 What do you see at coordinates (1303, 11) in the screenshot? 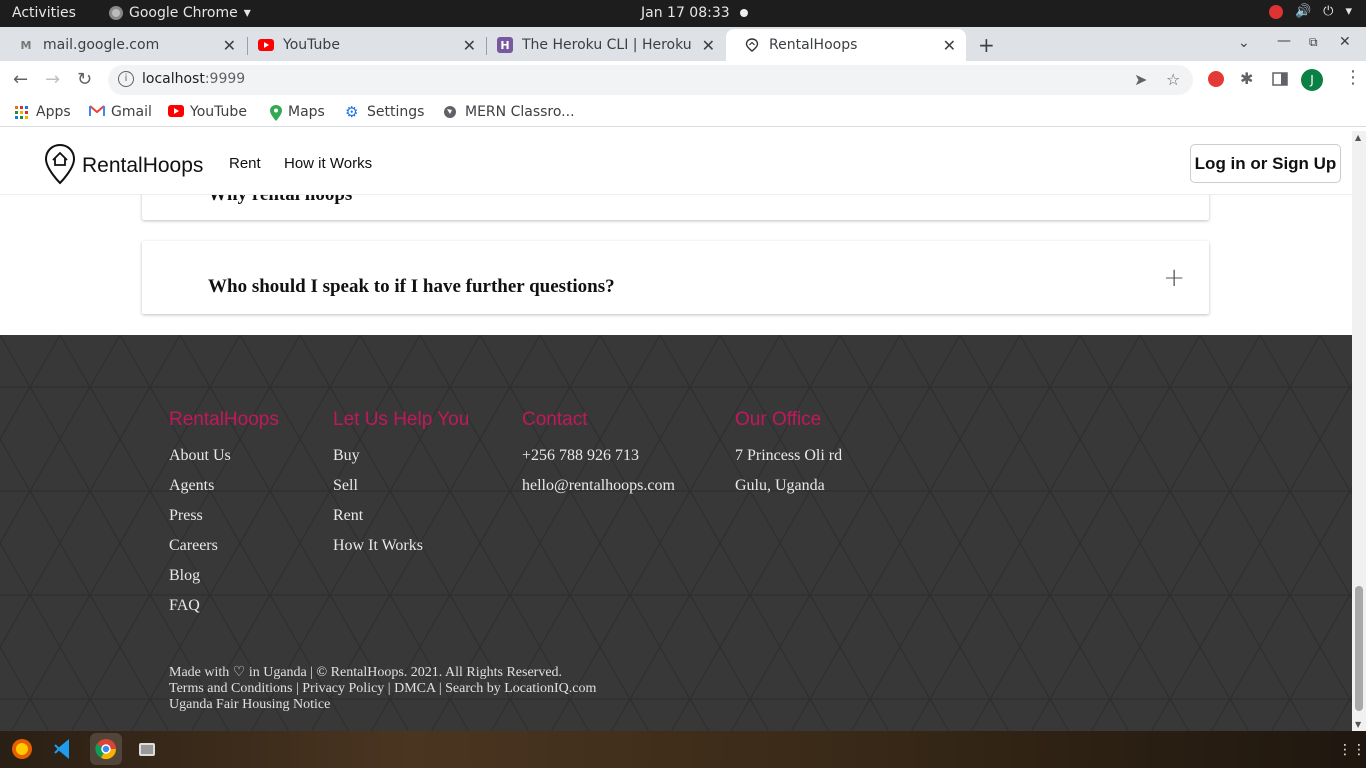
I see `volume-icon: 🔊` at bounding box center [1303, 11].